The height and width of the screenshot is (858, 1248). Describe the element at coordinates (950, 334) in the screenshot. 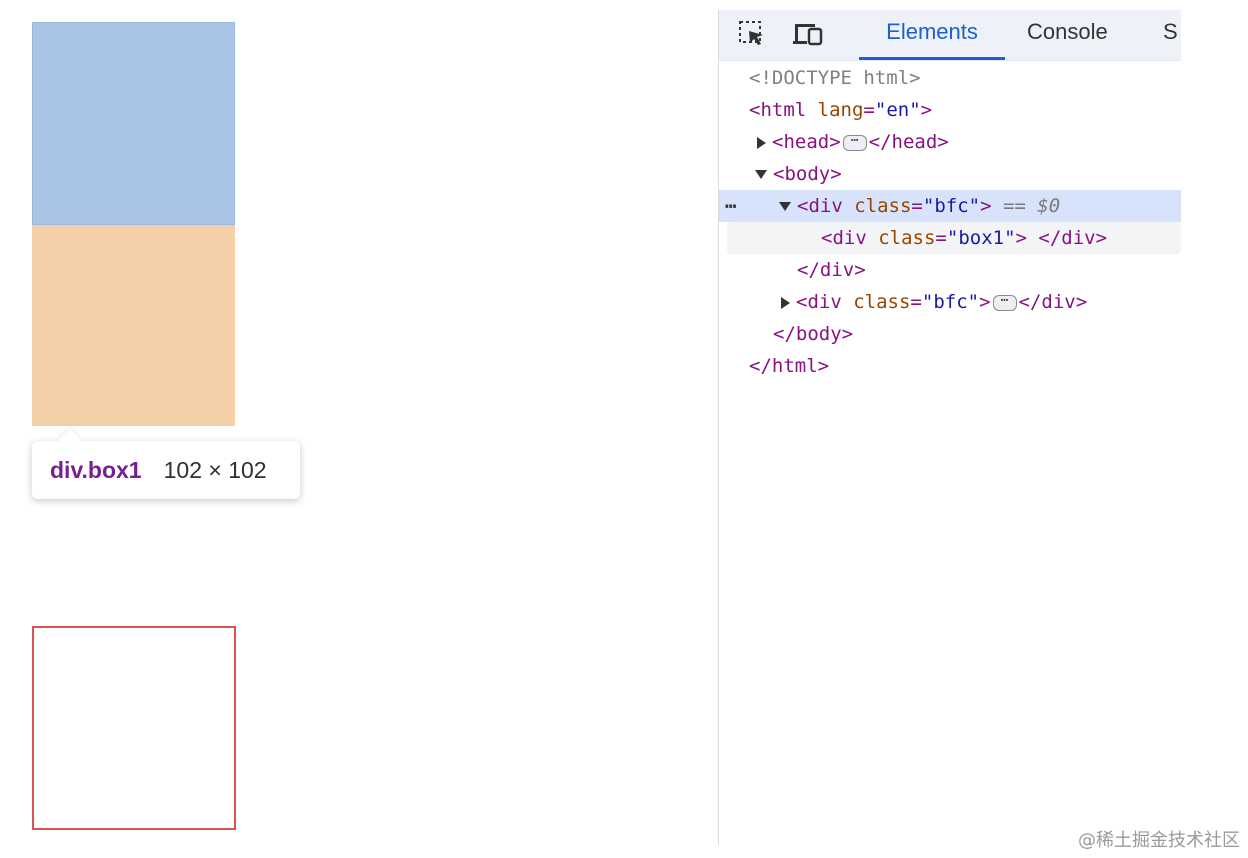

I see `dom-node-body-close: </body>` at that location.